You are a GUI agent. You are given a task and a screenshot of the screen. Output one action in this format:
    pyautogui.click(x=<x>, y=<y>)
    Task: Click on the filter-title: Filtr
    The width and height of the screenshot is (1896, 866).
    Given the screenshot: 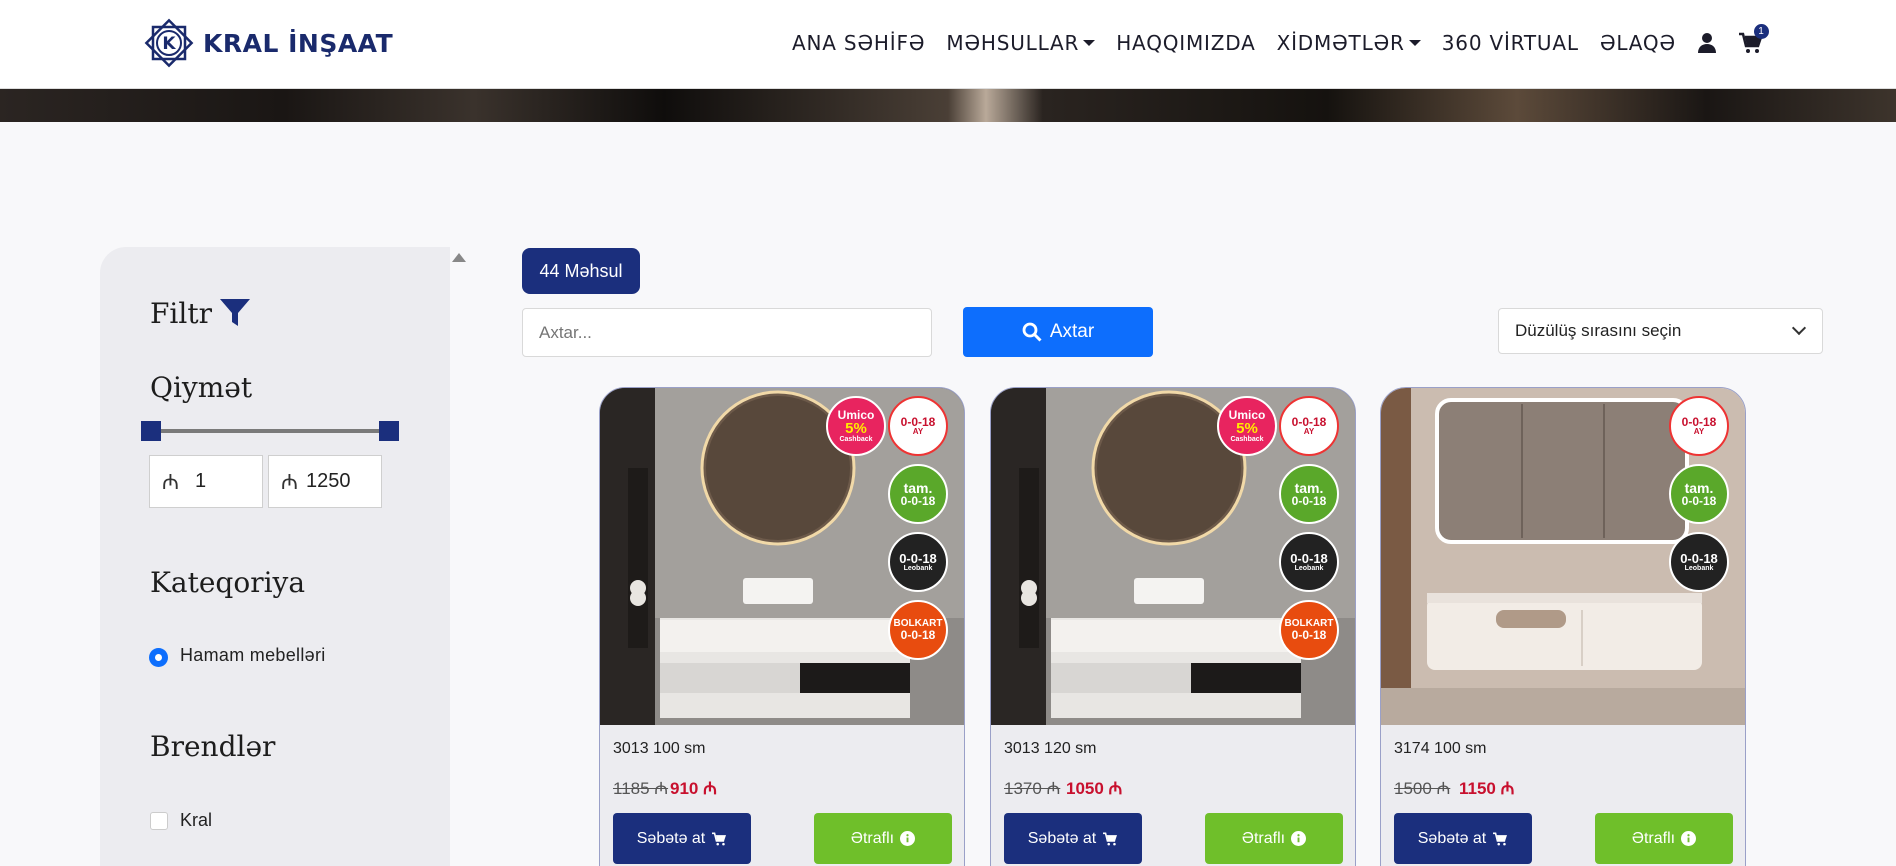 What is the action you would take?
    pyautogui.click(x=181, y=313)
    